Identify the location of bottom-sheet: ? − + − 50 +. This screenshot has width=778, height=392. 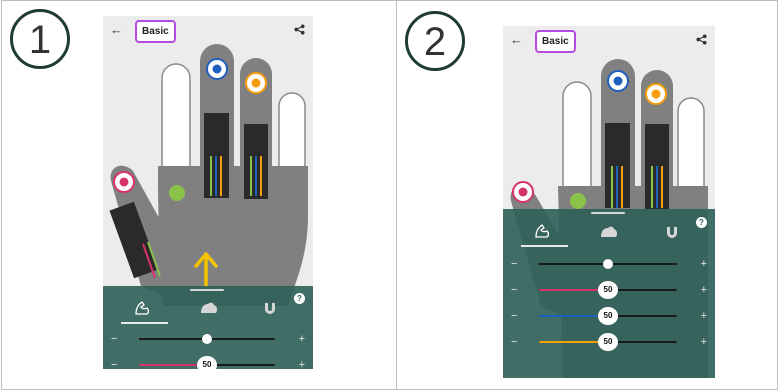
(208, 327).